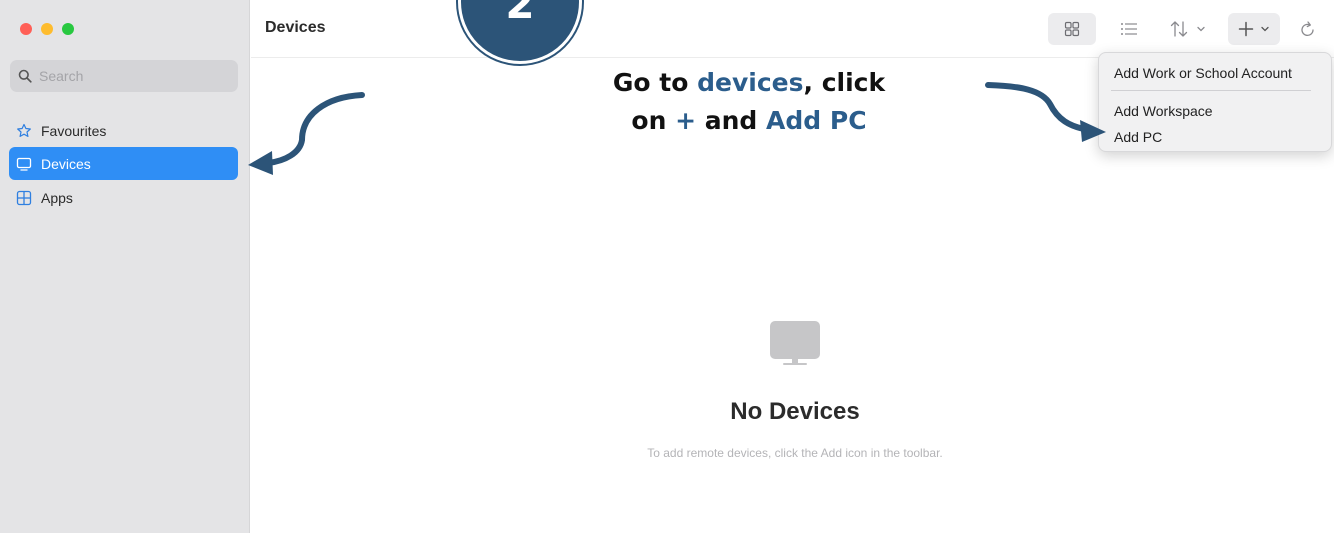 The height and width of the screenshot is (533, 1334). Describe the element at coordinates (792, 29) in the screenshot. I see `toolbar: Devices` at that location.